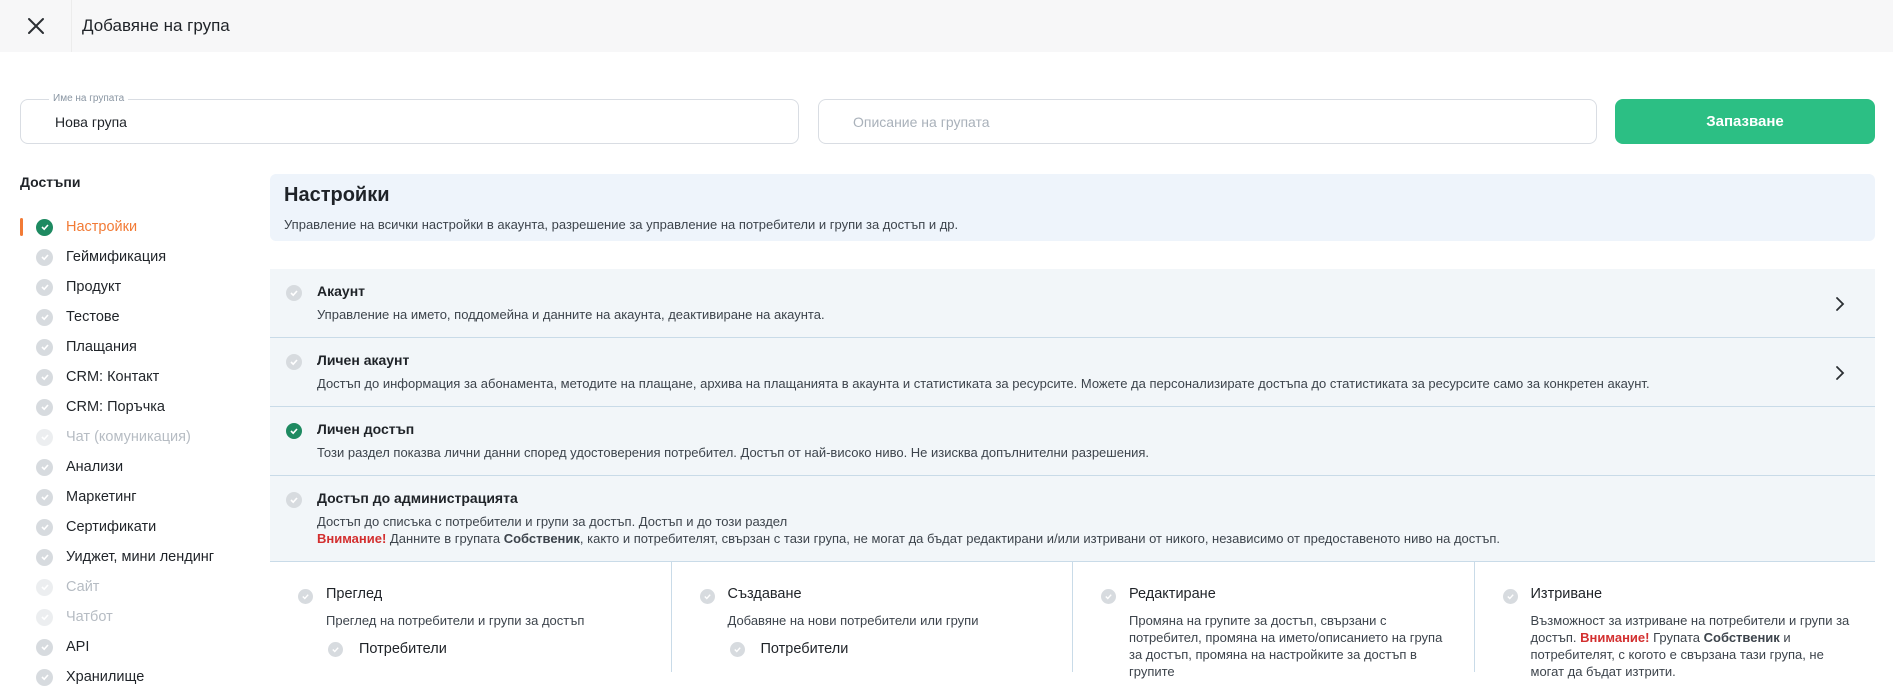 The image size is (1893, 692). I want to click on sidebar-item-label: Хранилище, so click(105, 677).